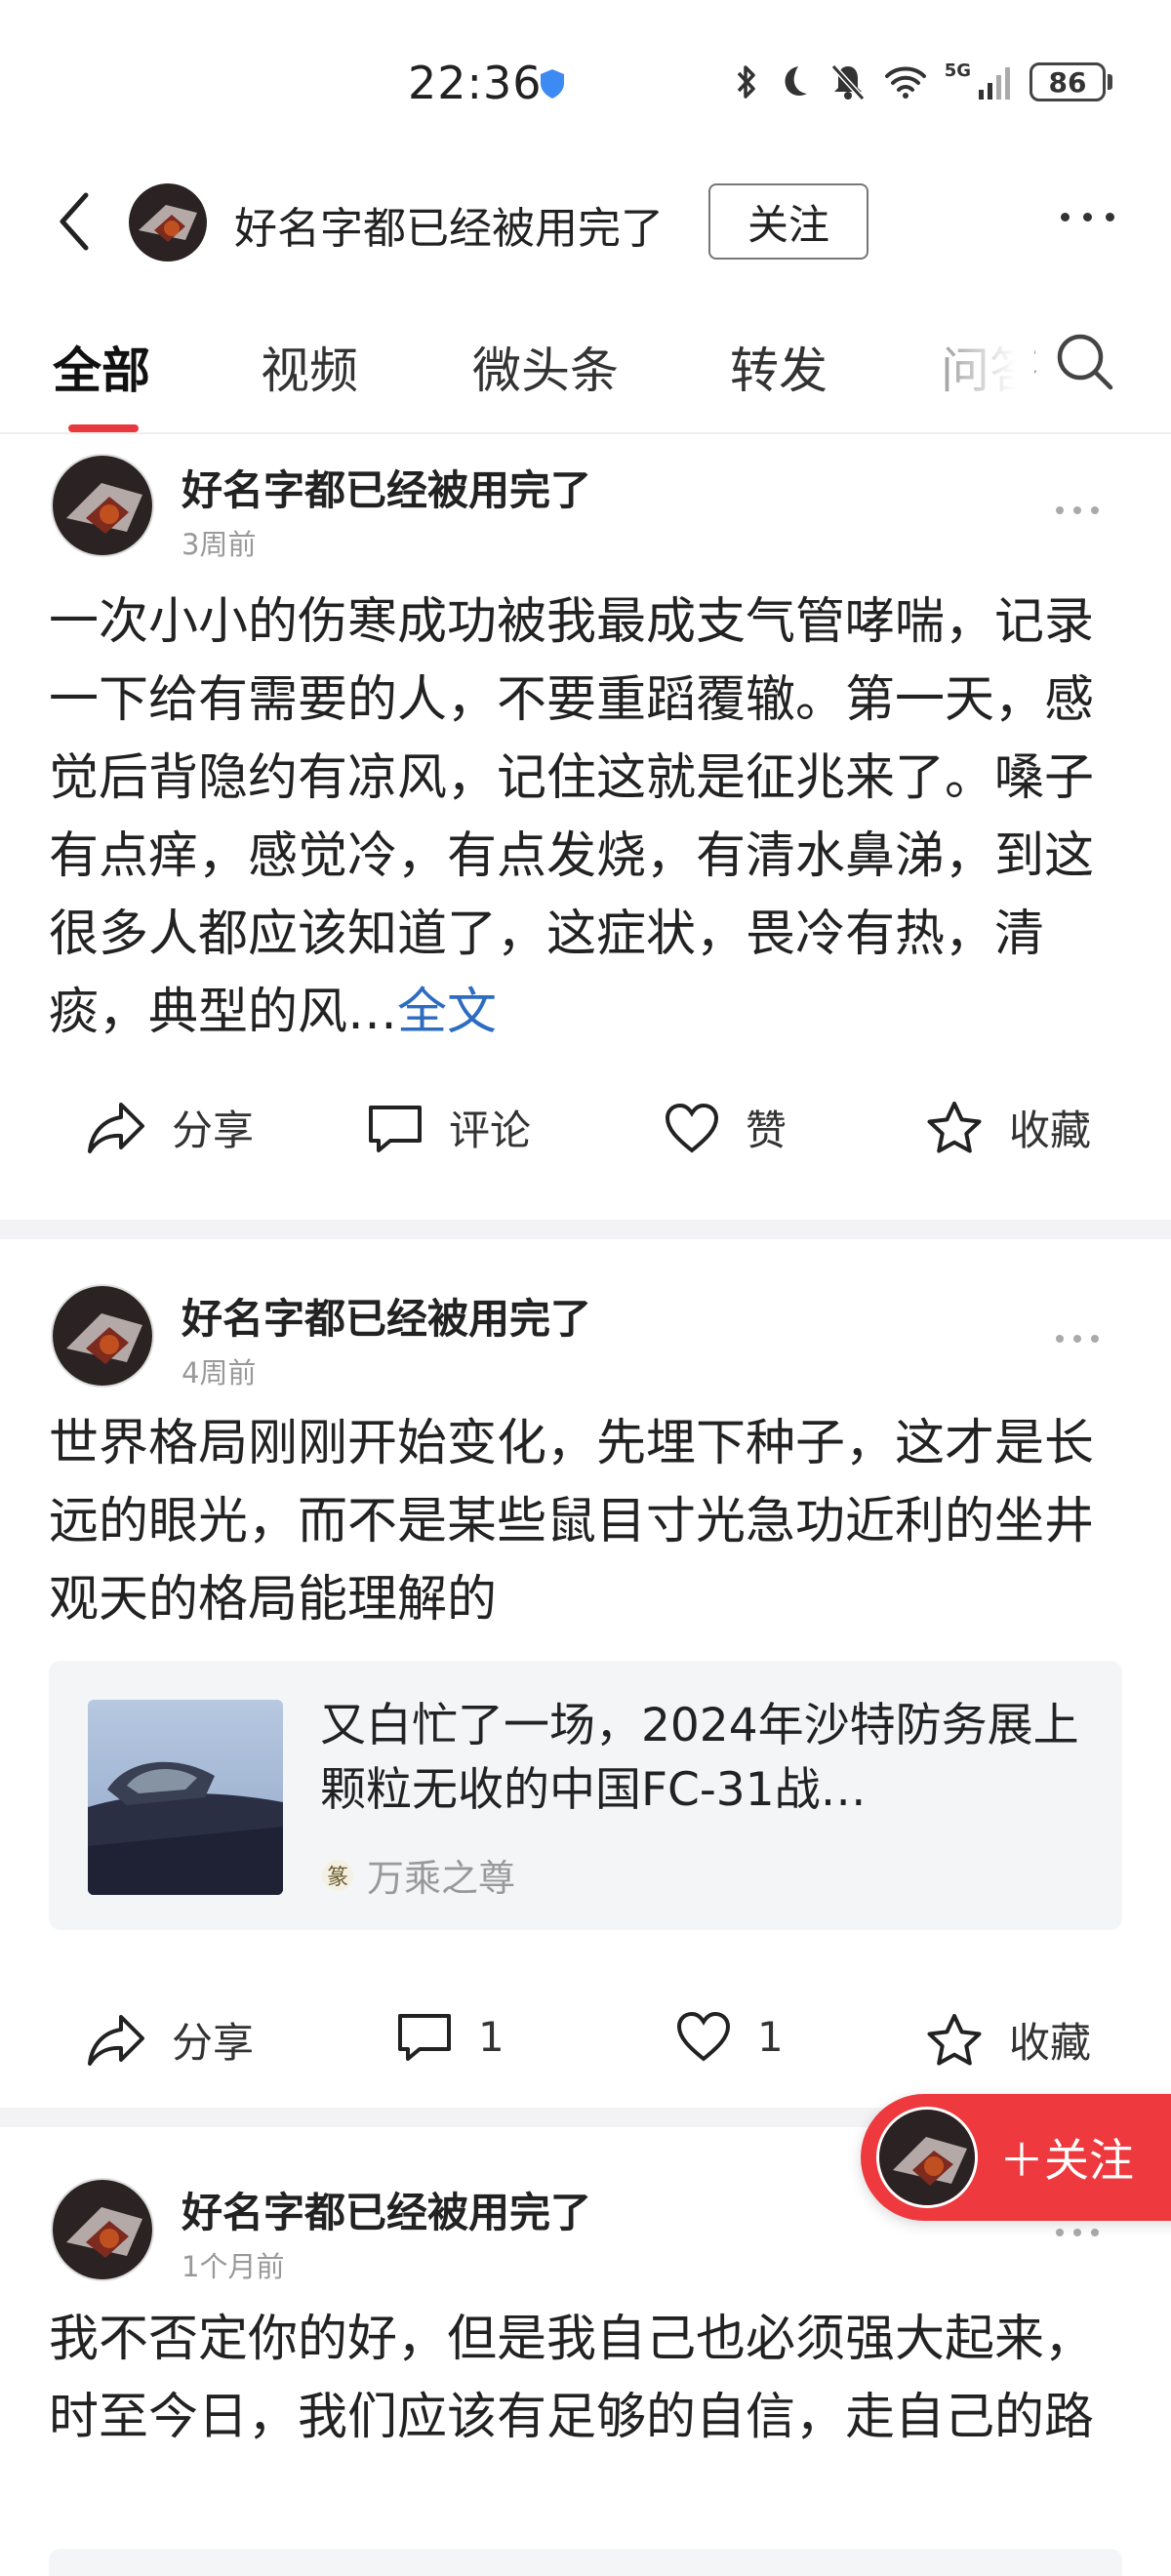 The image size is (1171, 2576). Describe the element at coordinates (1084, 361) in the screenshot. I see `search-icon` at that location.